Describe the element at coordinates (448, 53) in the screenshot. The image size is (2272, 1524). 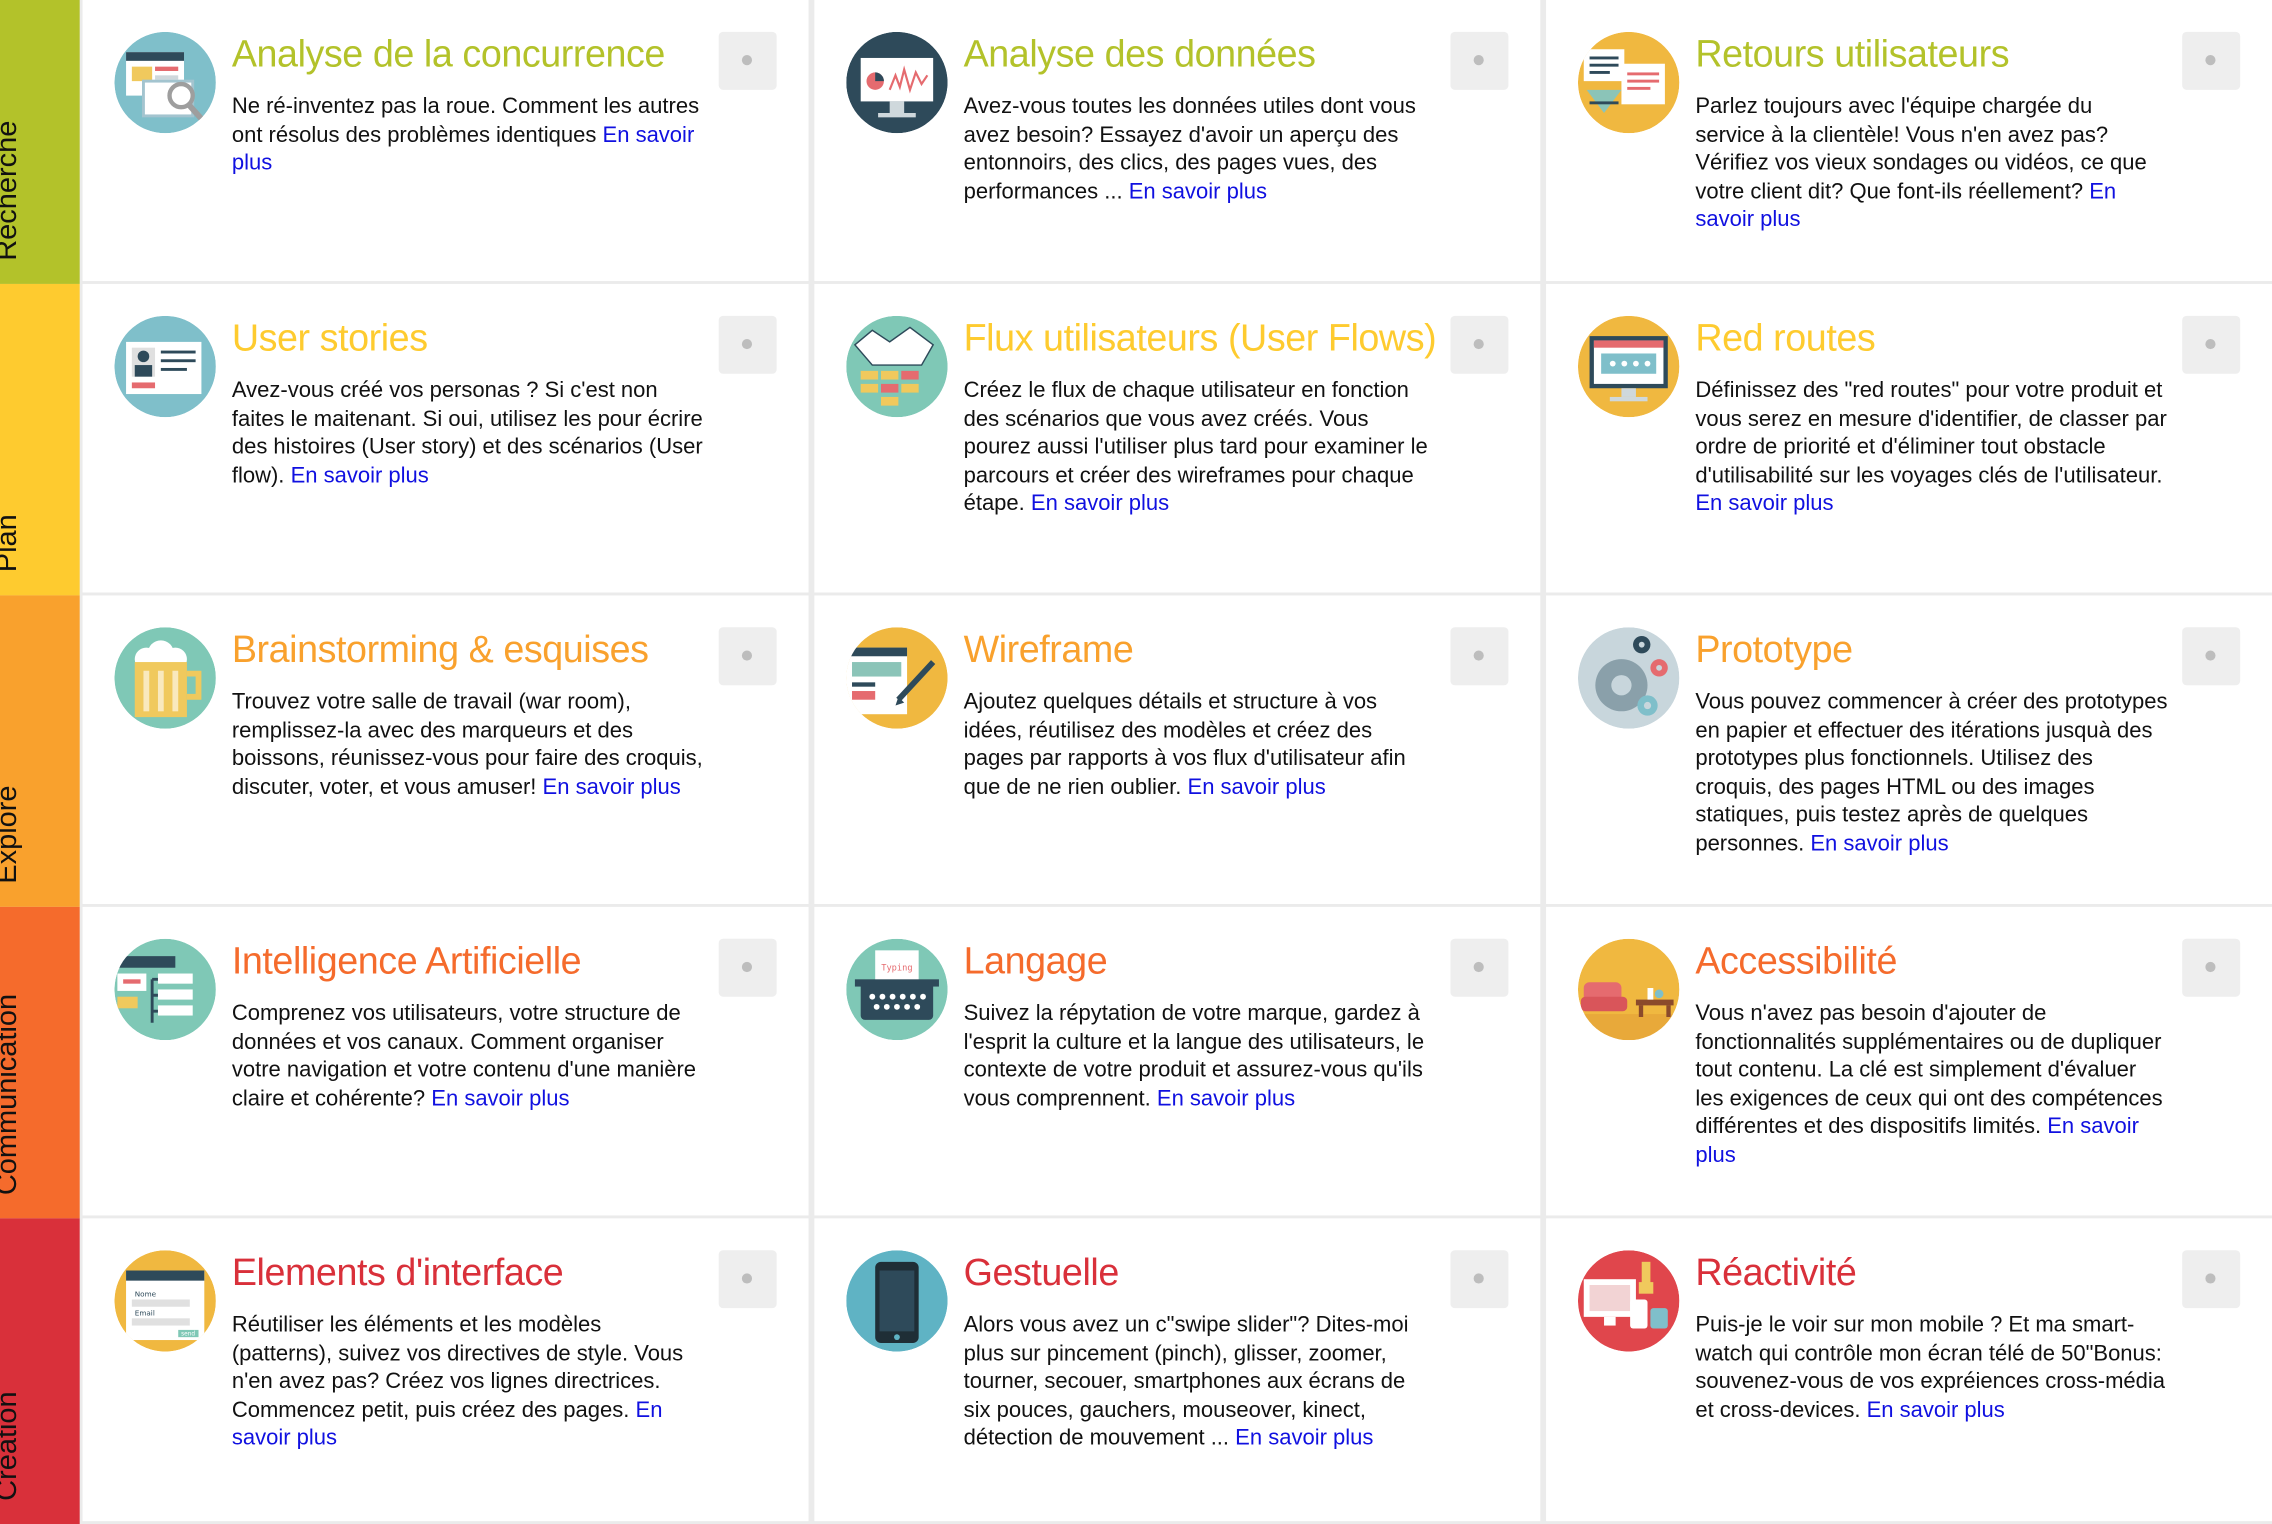
I see `card-title: Analyse de la concurrence` at that location.